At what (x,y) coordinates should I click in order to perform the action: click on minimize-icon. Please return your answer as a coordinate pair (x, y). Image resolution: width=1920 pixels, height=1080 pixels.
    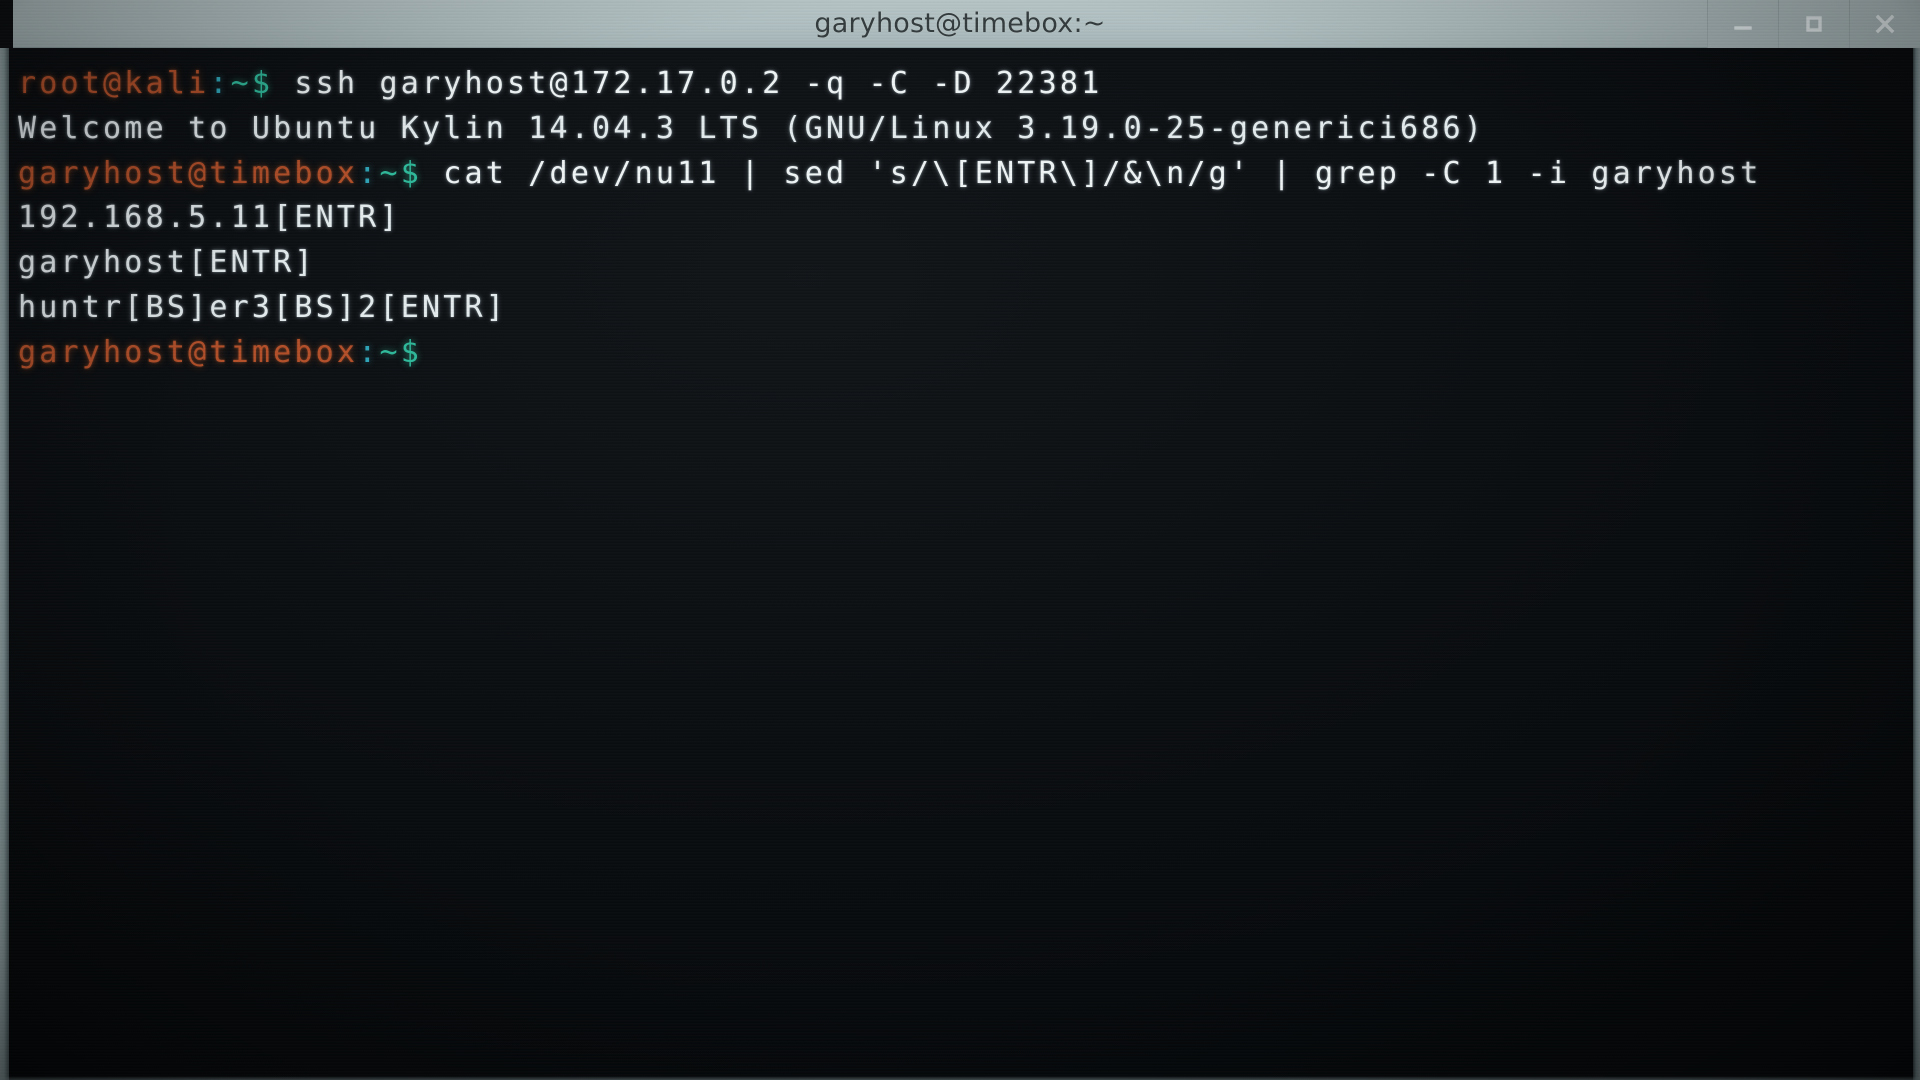
    Looking at the image, I should click on (1743, 24).